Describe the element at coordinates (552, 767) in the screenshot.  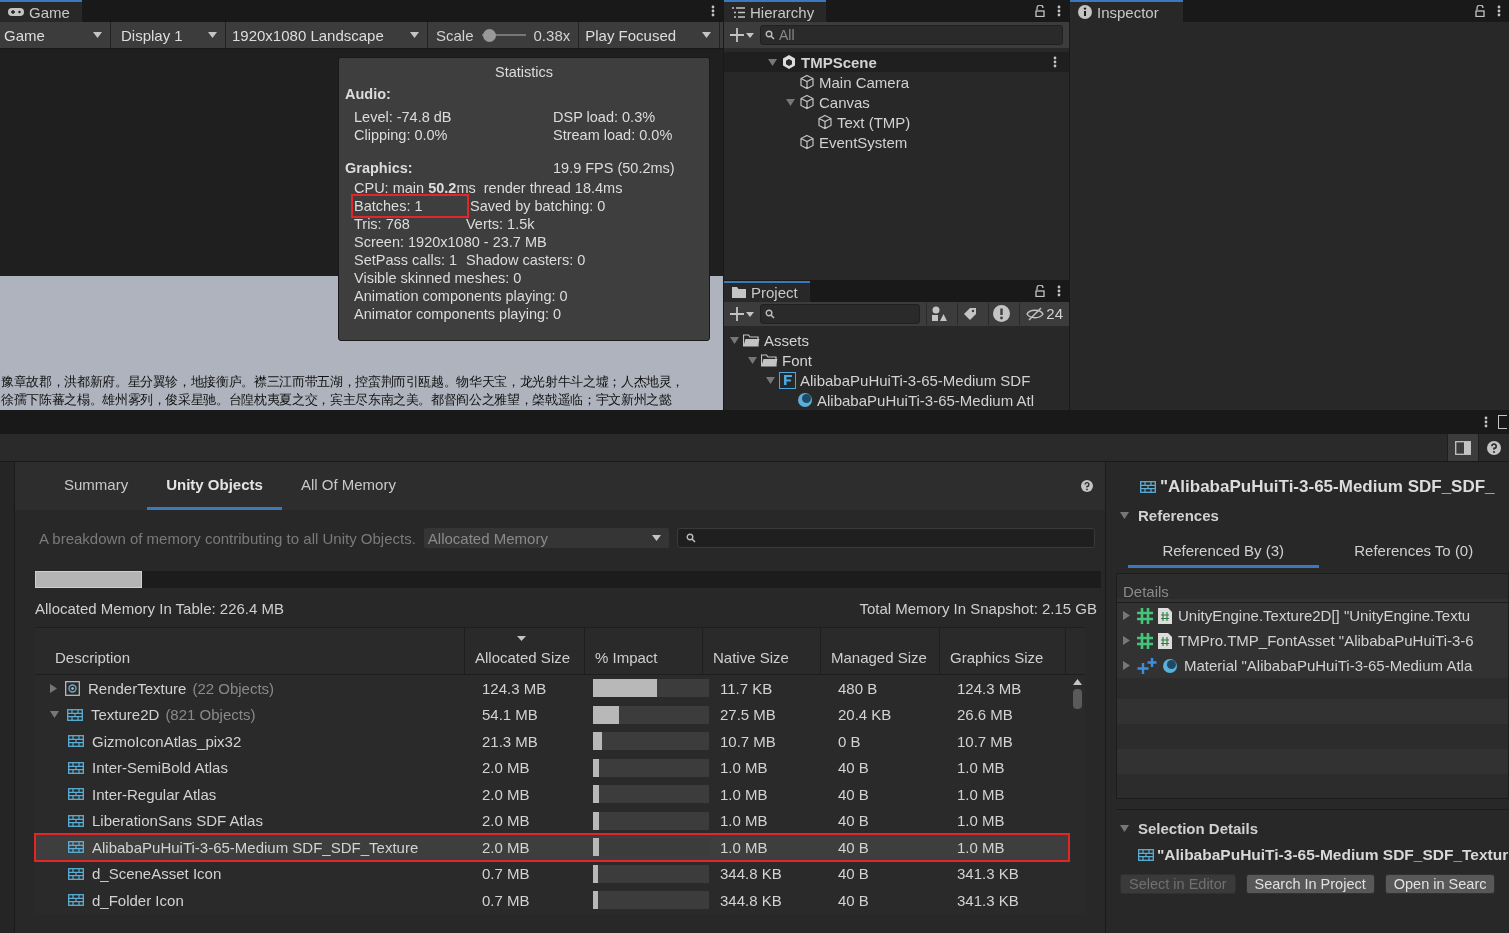
I see `table-row: Inter-SemiBold Atlas 2.0 MB 1.0 MB 40 B 1.0 MB` at that location.